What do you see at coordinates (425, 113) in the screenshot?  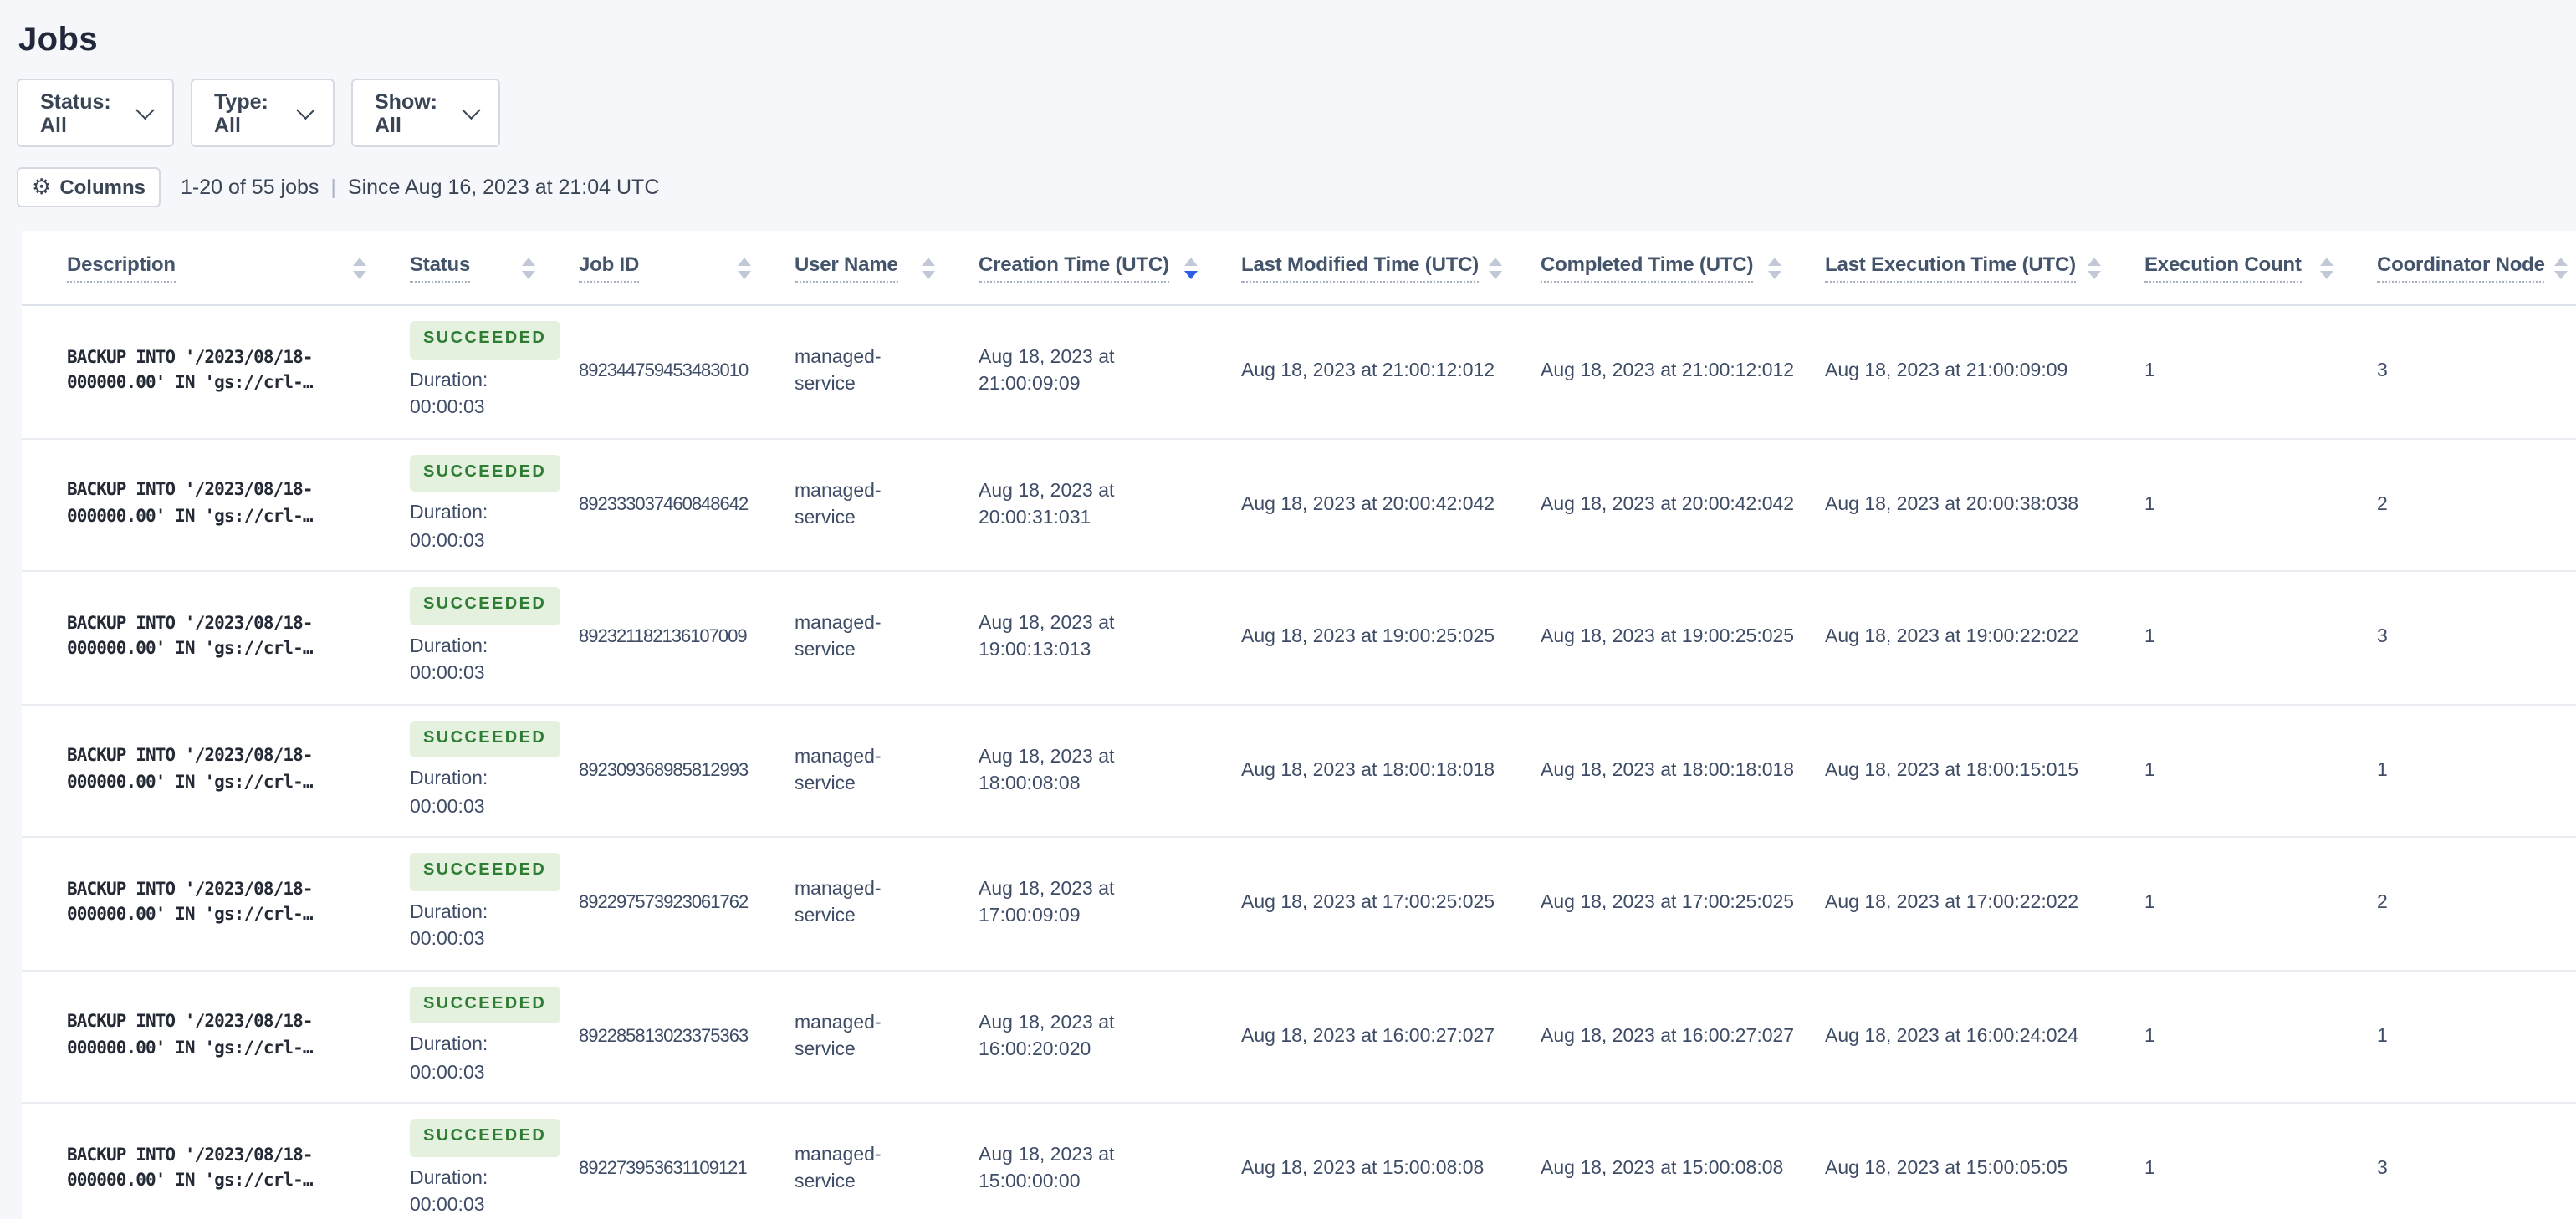 I see `show-filter-dropdown: Show: All` at bounding box center [425, 113].